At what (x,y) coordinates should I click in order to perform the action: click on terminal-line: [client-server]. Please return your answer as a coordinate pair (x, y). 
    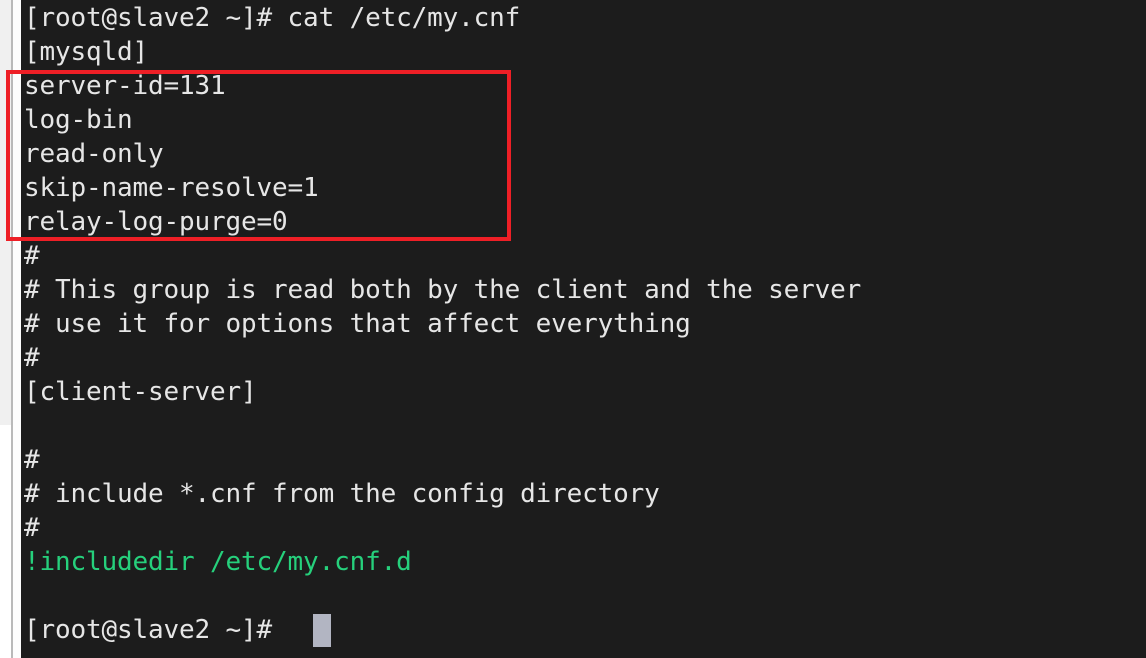
    Looking at the image, I should click on (140, 392).